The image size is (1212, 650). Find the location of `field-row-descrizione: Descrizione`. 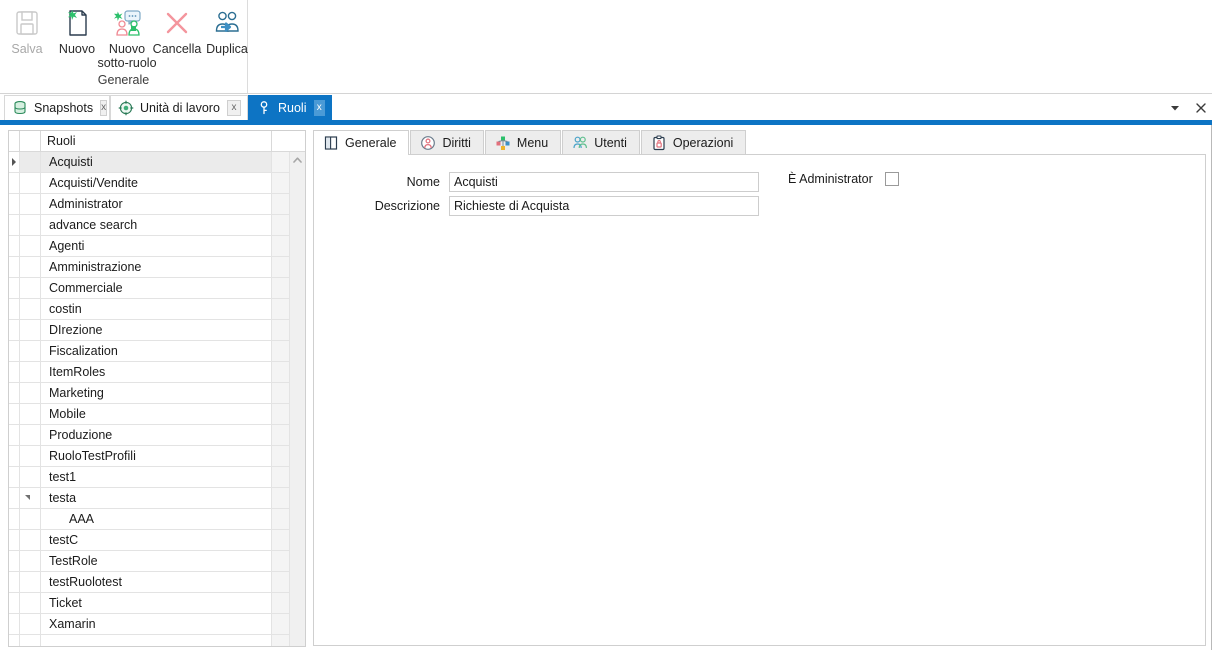

field-row-descrizione: Descrizione is located at coordinates (551, 206).